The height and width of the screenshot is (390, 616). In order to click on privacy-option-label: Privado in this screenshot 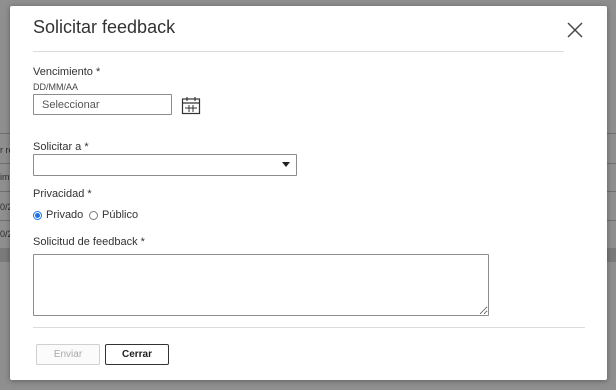, I will do `click(65, 215)`.